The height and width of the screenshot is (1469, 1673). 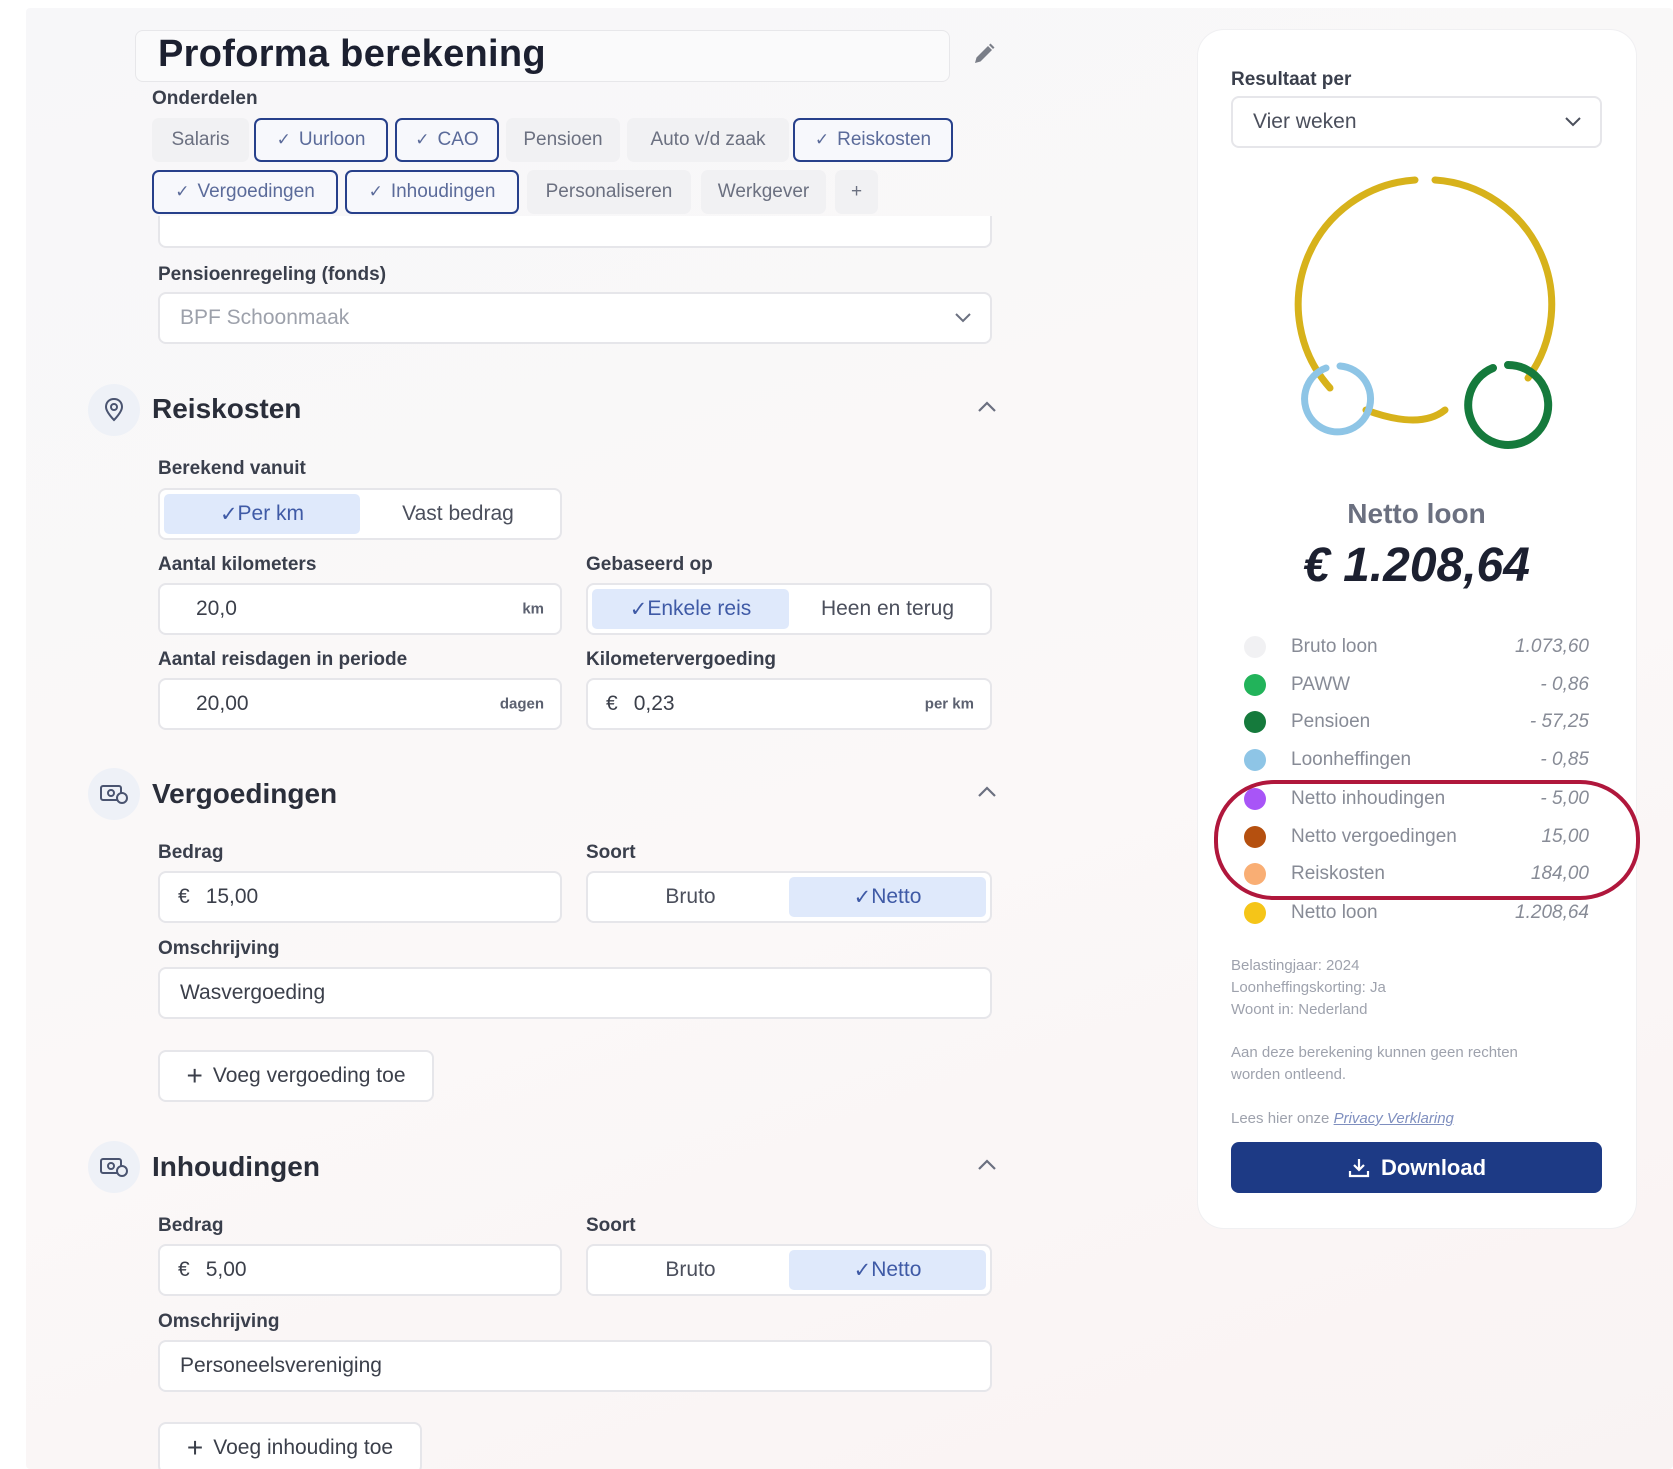 What do you see at coordinates (360, 897) in the screenshot?
I see `vergoeding-bedrag-input: € 15,00` at bounding box center [360, 897].